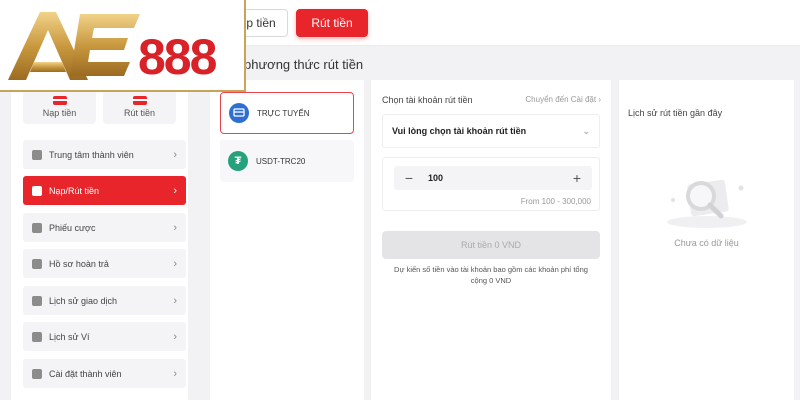 This screenshot has width=800, height=400. Describe the element at coordinates (59, 113) in the screenshot. I see `quick-deposit-label: Nạp tiền` at that location.